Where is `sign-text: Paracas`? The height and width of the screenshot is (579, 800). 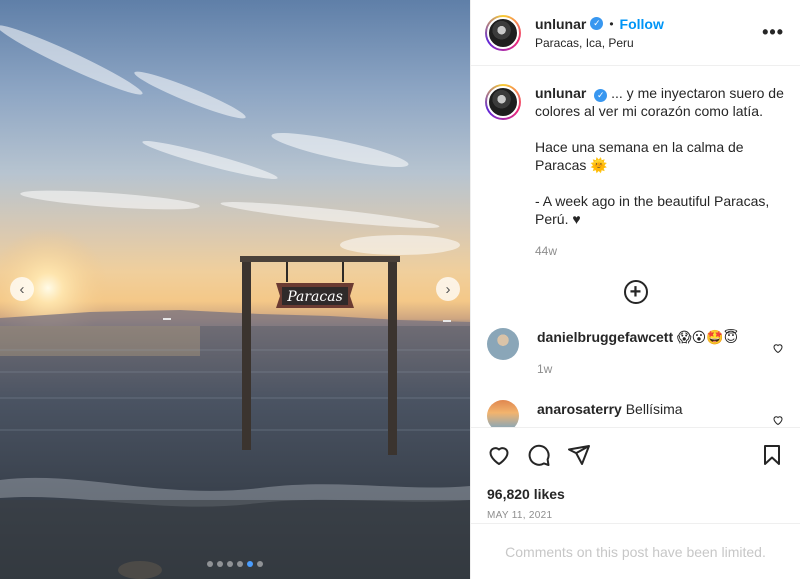
sign-text: Paracas is located at coordinates (314, 297).